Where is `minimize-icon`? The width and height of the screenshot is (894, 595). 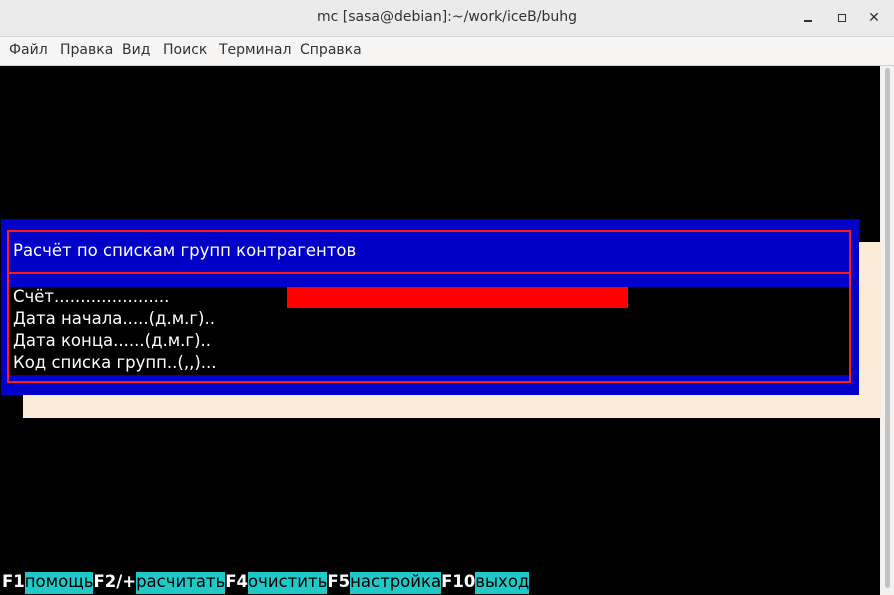 minimize-icon is located at coordinates (808, 21).